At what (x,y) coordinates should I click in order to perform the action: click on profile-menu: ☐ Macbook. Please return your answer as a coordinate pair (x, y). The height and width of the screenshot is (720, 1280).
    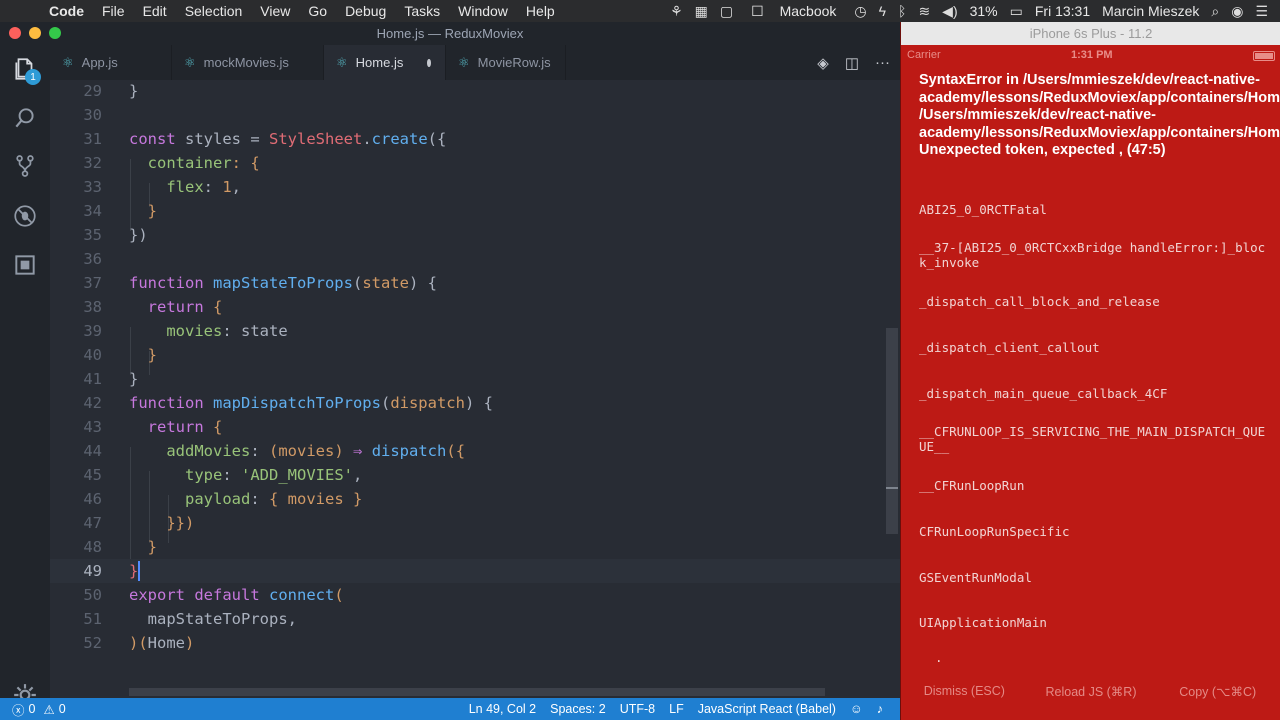
    Looking at the image, I should click on (793, 11).